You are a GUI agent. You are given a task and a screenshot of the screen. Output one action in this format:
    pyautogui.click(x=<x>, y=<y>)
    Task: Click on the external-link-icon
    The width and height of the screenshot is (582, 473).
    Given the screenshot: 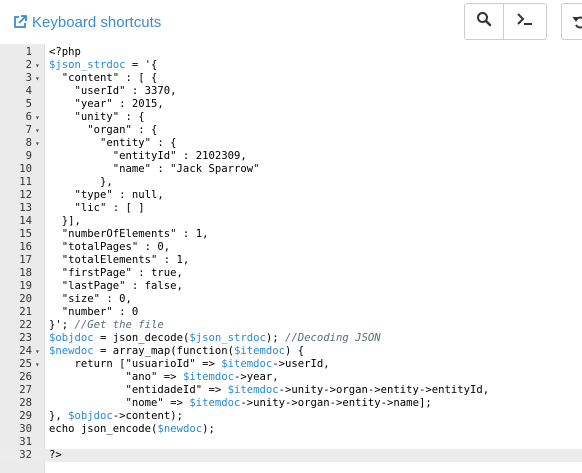 What is the action you would take?
    pyautogui.click(x=20, y=22)
    